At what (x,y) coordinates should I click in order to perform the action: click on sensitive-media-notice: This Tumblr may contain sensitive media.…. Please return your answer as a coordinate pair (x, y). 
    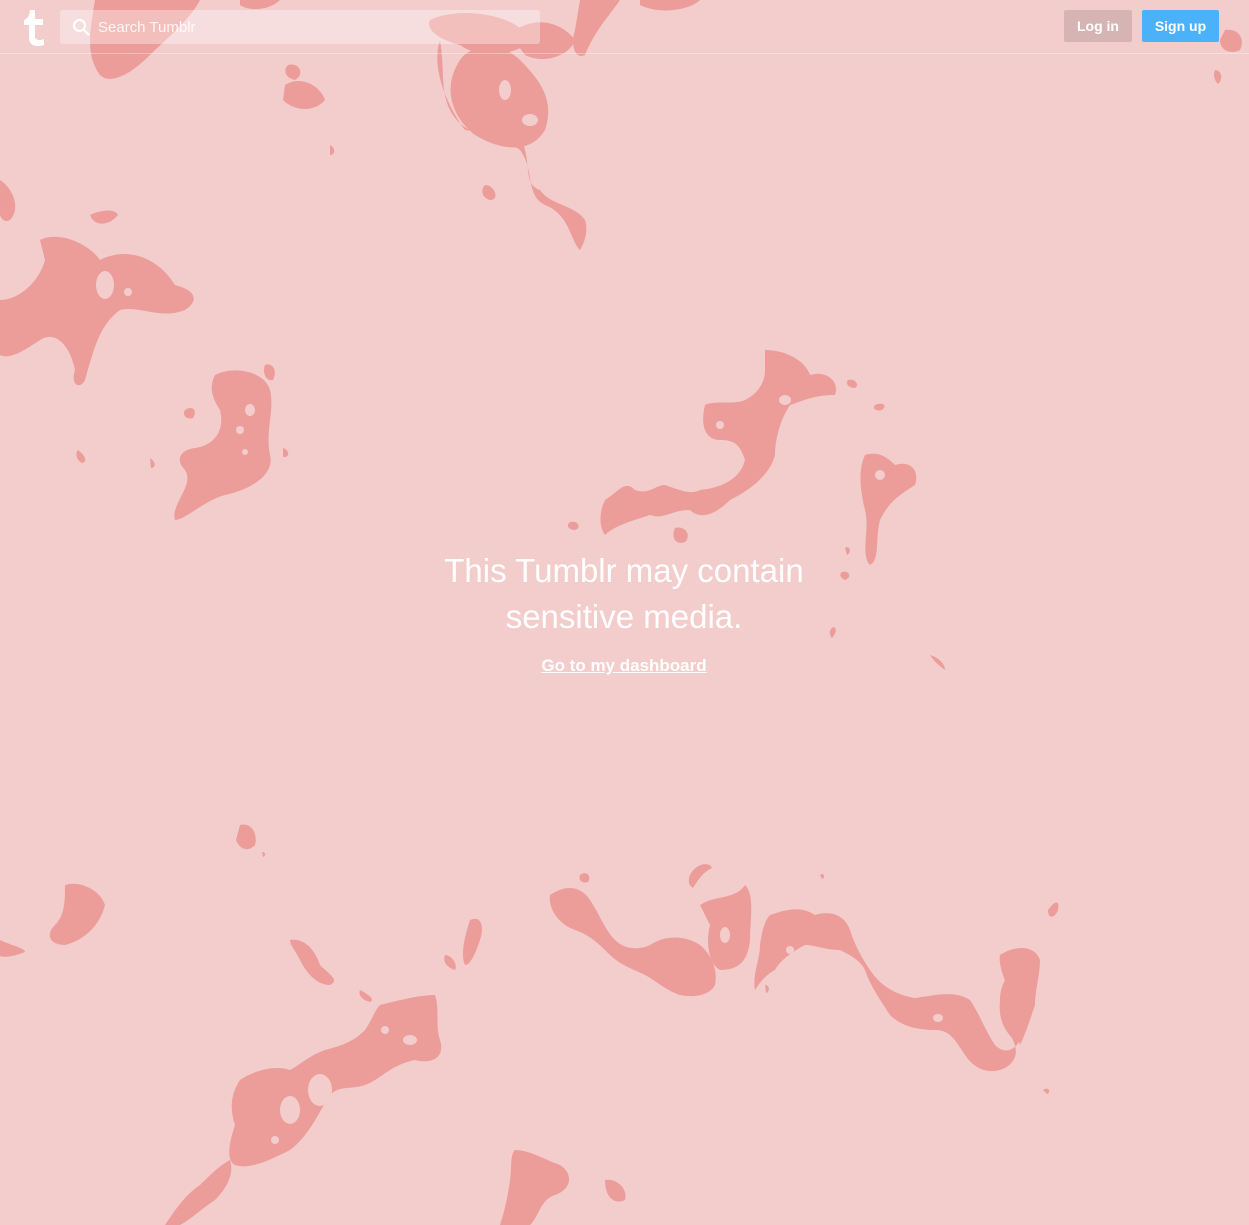
    Looking at the image, I should click on (624, 612).